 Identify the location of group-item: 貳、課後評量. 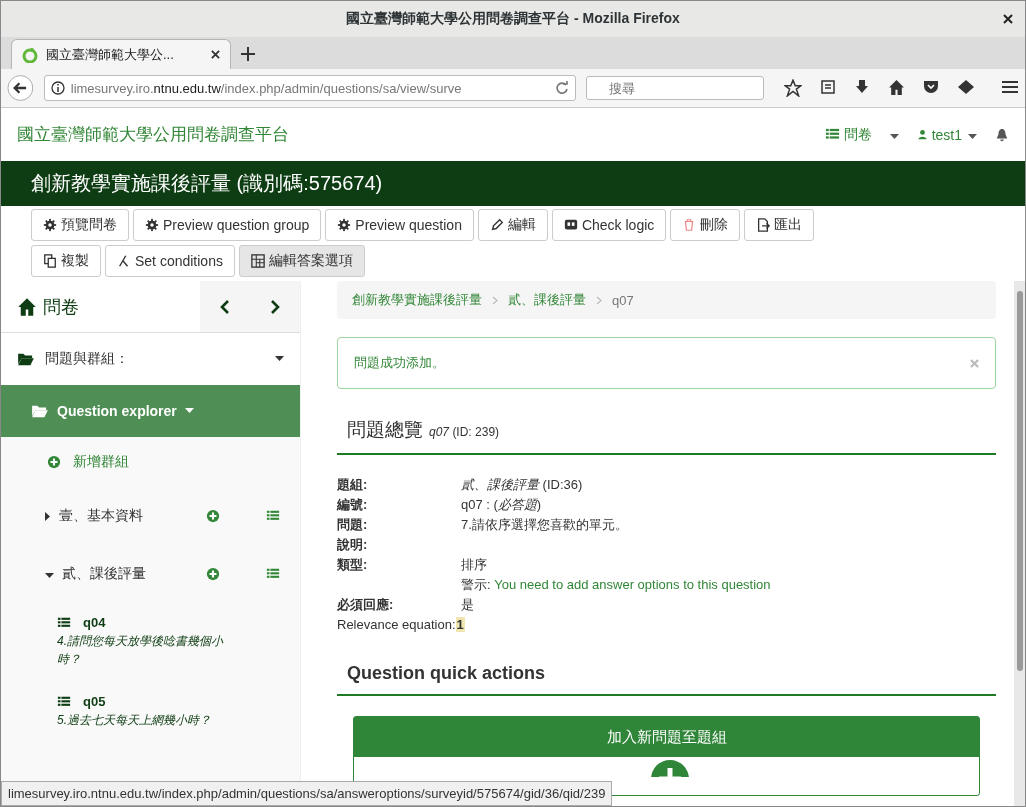
(150, 574).